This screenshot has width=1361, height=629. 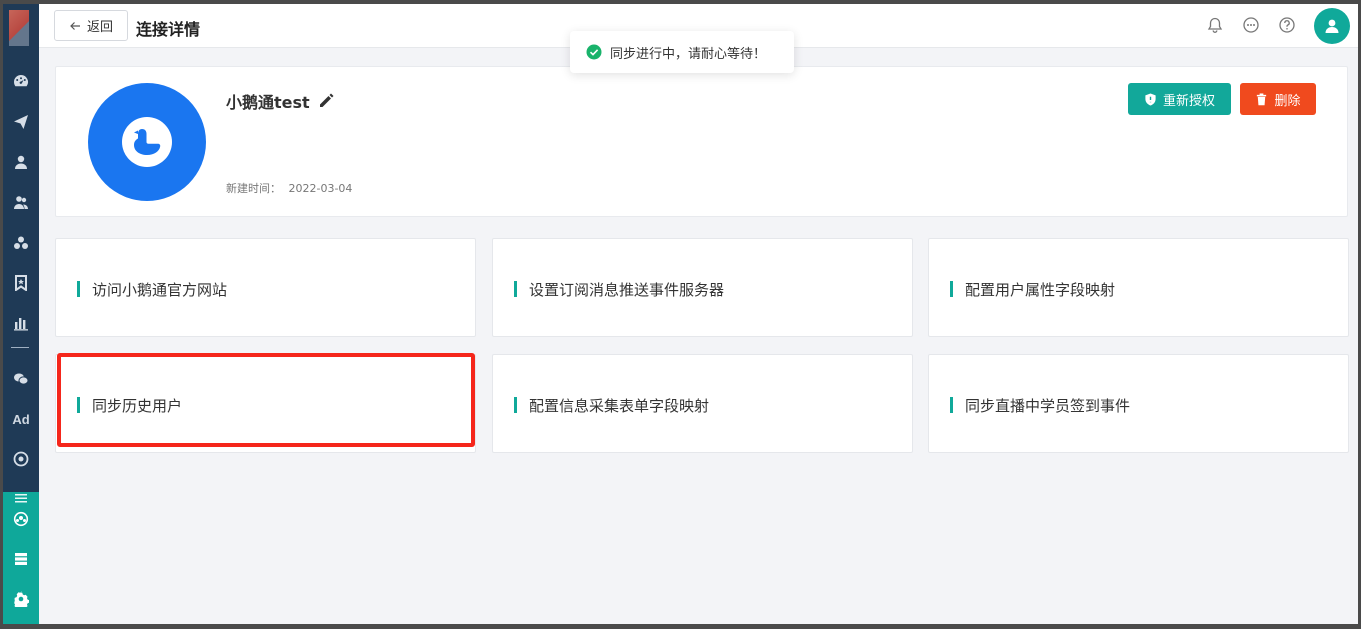 I want to click on help-icon, so click(x=1288, y=26).